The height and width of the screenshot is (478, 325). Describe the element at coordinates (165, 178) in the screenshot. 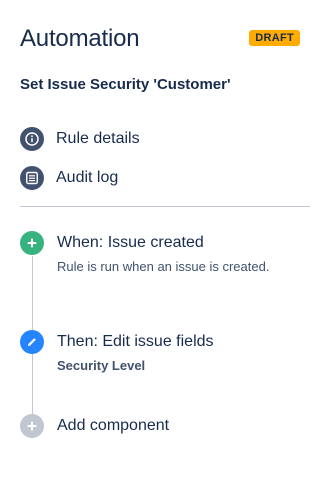

I see `audit-log-link: Audit log` at that location.